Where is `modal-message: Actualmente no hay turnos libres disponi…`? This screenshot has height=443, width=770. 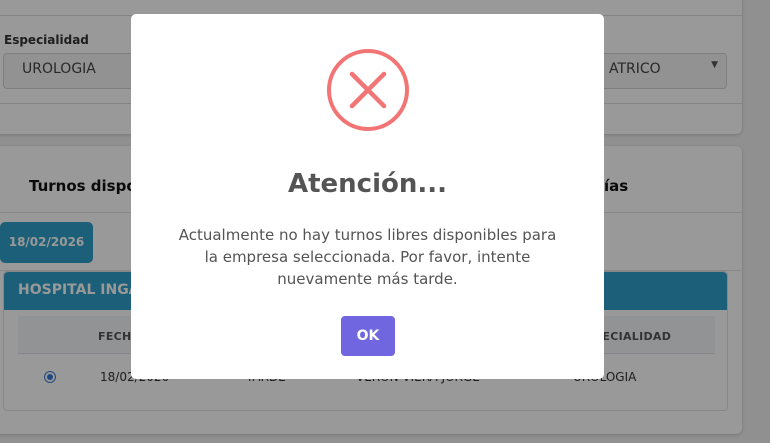 modal-message: Actualmente no hay turnos libres disponi… is located at coordinates (367, 257).